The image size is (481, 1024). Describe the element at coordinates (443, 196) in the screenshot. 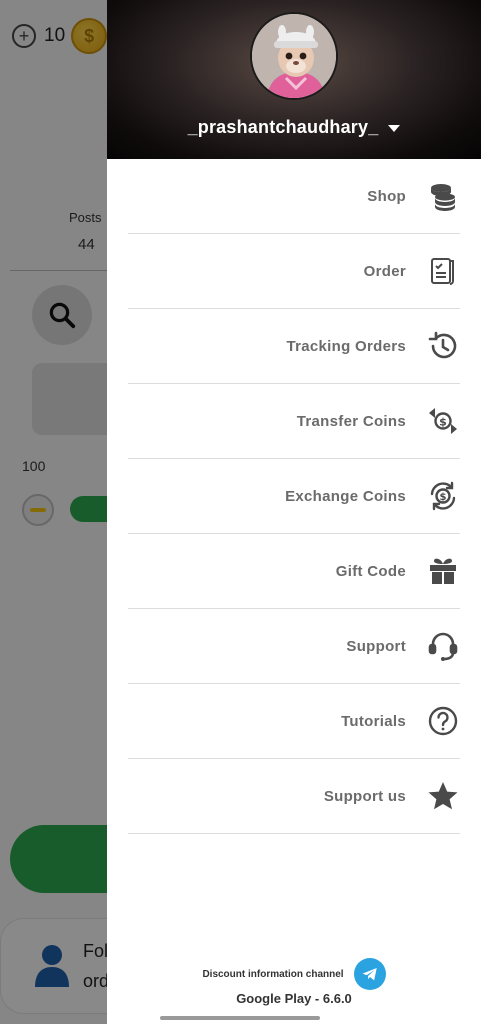

I see `coins-stack-icon` at that location.